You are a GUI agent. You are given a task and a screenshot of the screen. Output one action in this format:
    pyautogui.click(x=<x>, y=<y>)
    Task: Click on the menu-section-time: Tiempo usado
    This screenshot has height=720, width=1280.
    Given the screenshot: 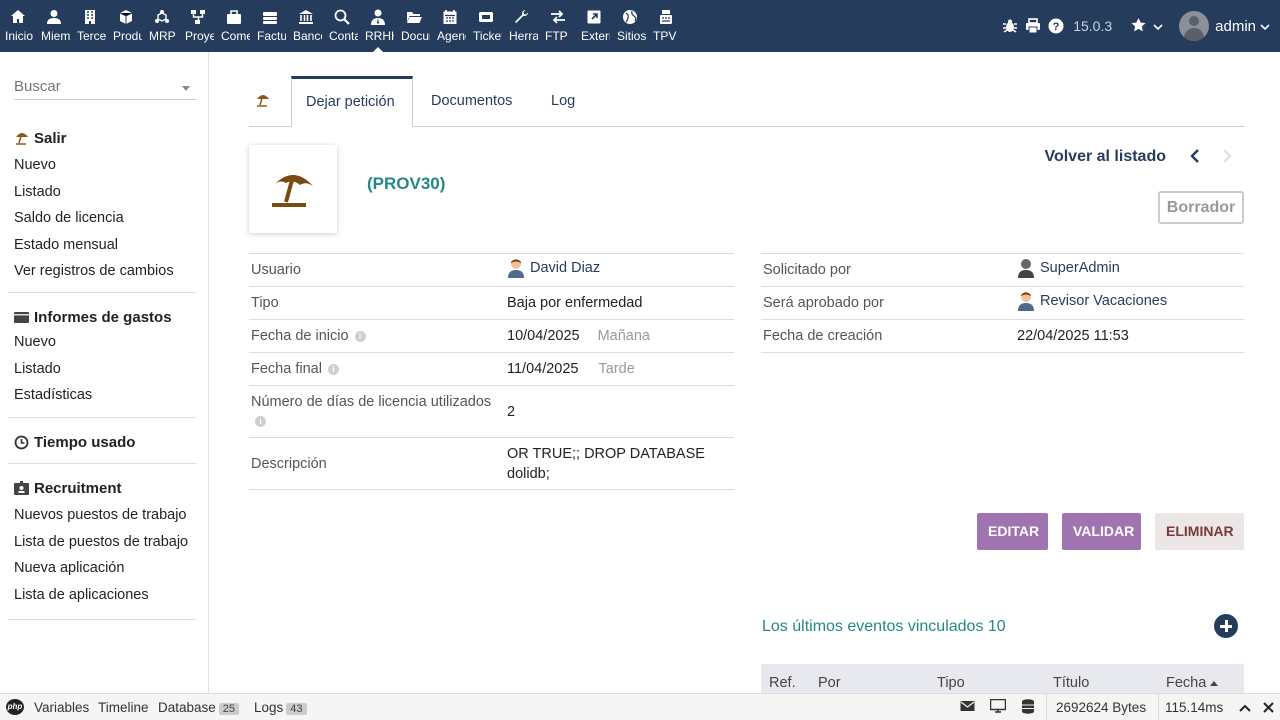 What is the action you would take?
    pyautogui.click(x=105, y=442)
    